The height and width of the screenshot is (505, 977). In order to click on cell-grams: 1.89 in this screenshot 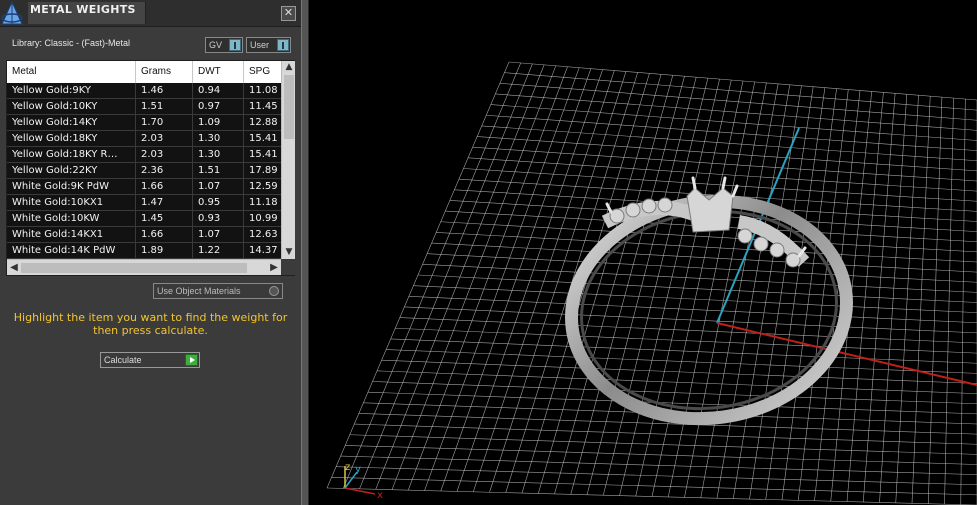, I will do `click(164, 250)`.